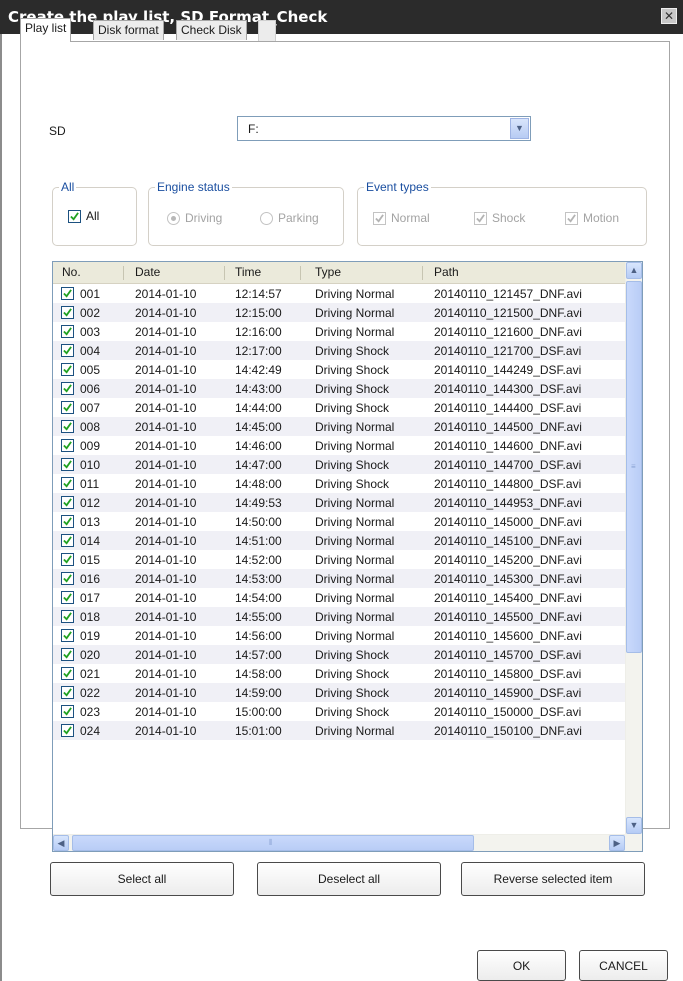  I want to click on scroll-right-icon: ▶, so click(617, 843).